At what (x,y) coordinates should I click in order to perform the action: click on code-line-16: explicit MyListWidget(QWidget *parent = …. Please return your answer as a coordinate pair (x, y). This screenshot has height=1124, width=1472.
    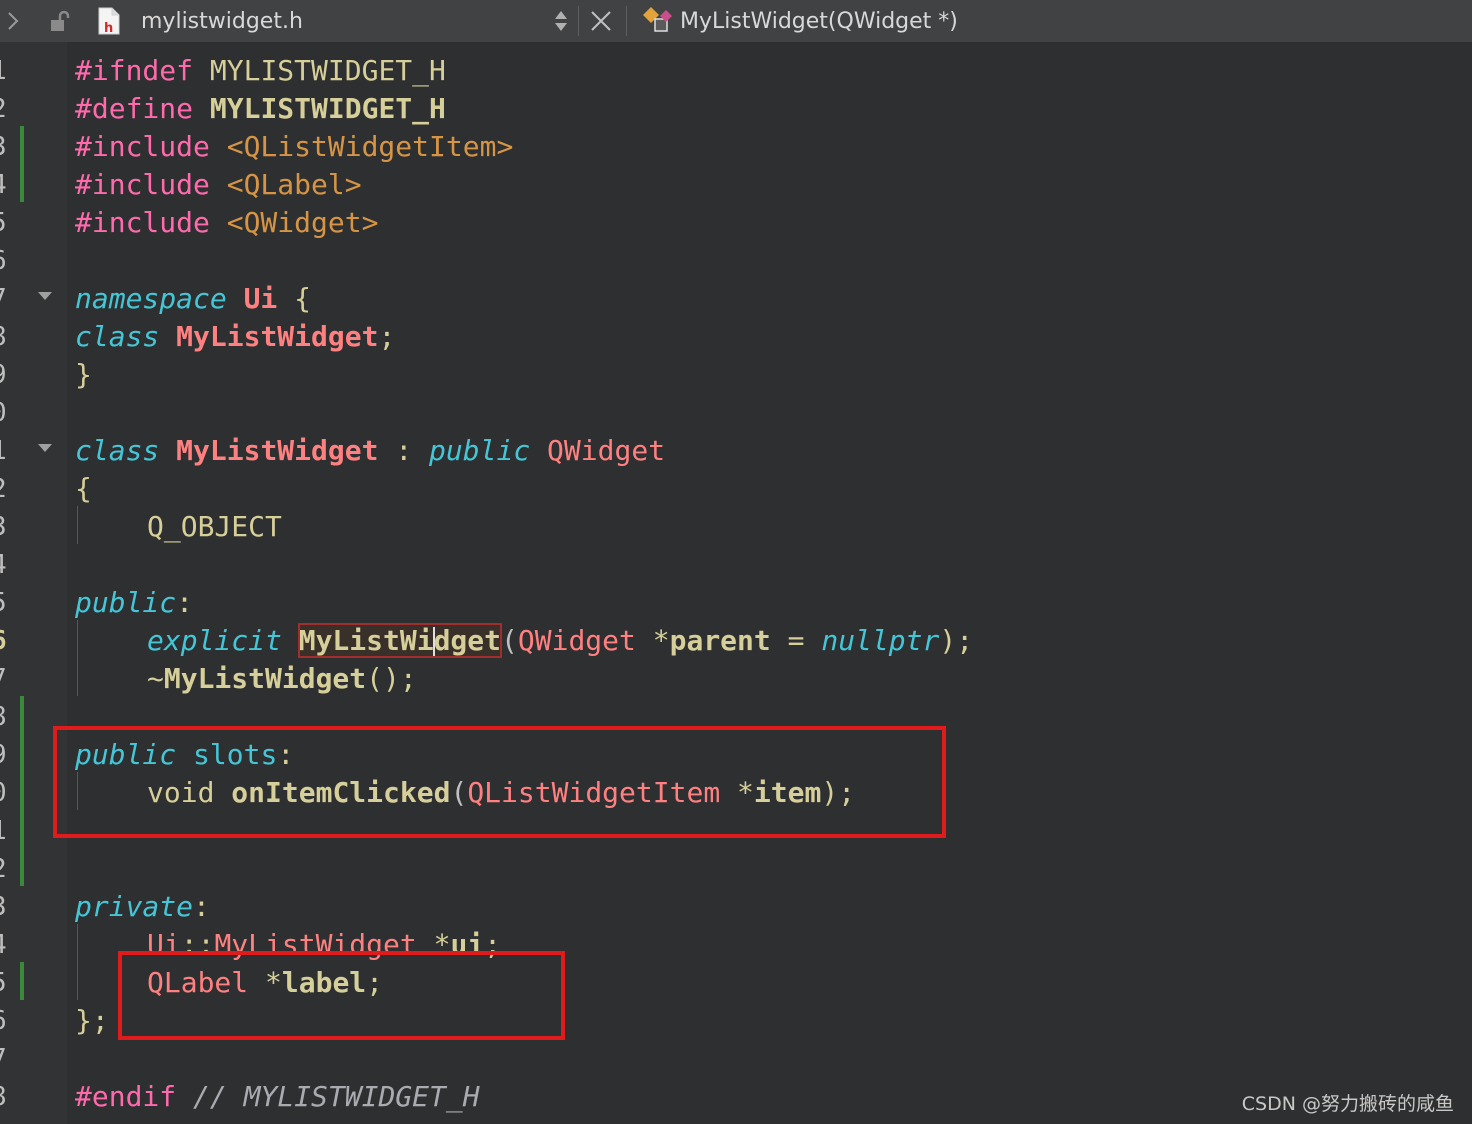
    Looking at the image, I should click on (524, 641).